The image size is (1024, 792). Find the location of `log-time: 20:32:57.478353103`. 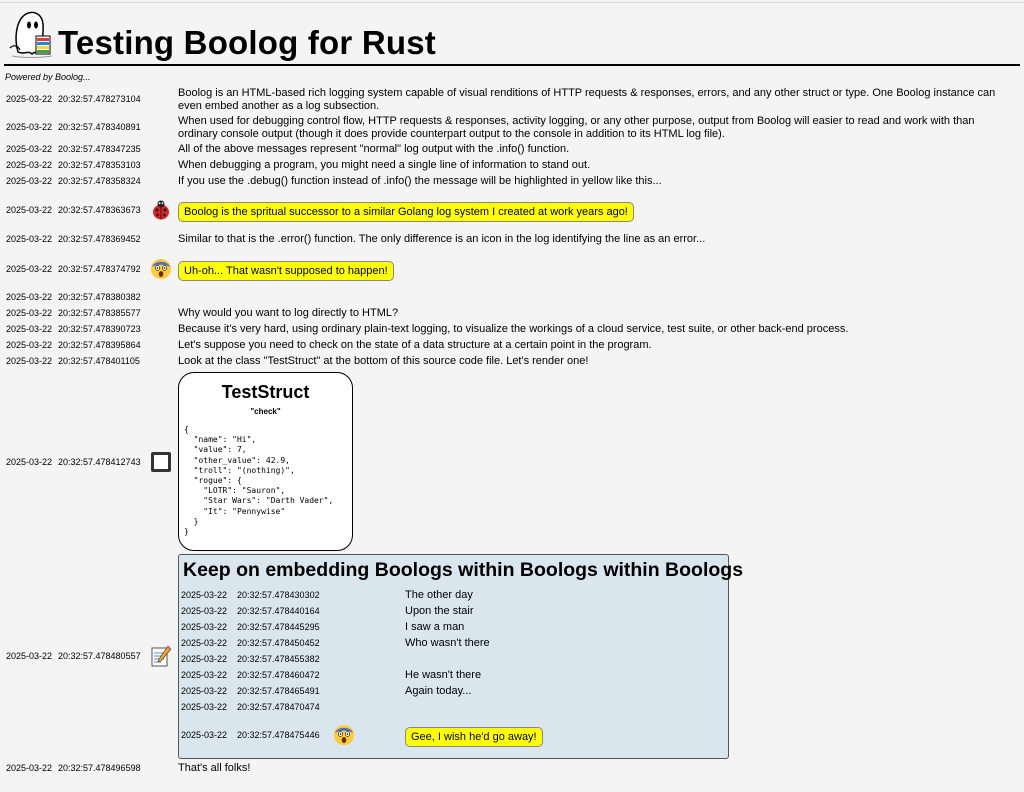

log-time: 20:32:57.478353103 is located at coordinates (99, 165).